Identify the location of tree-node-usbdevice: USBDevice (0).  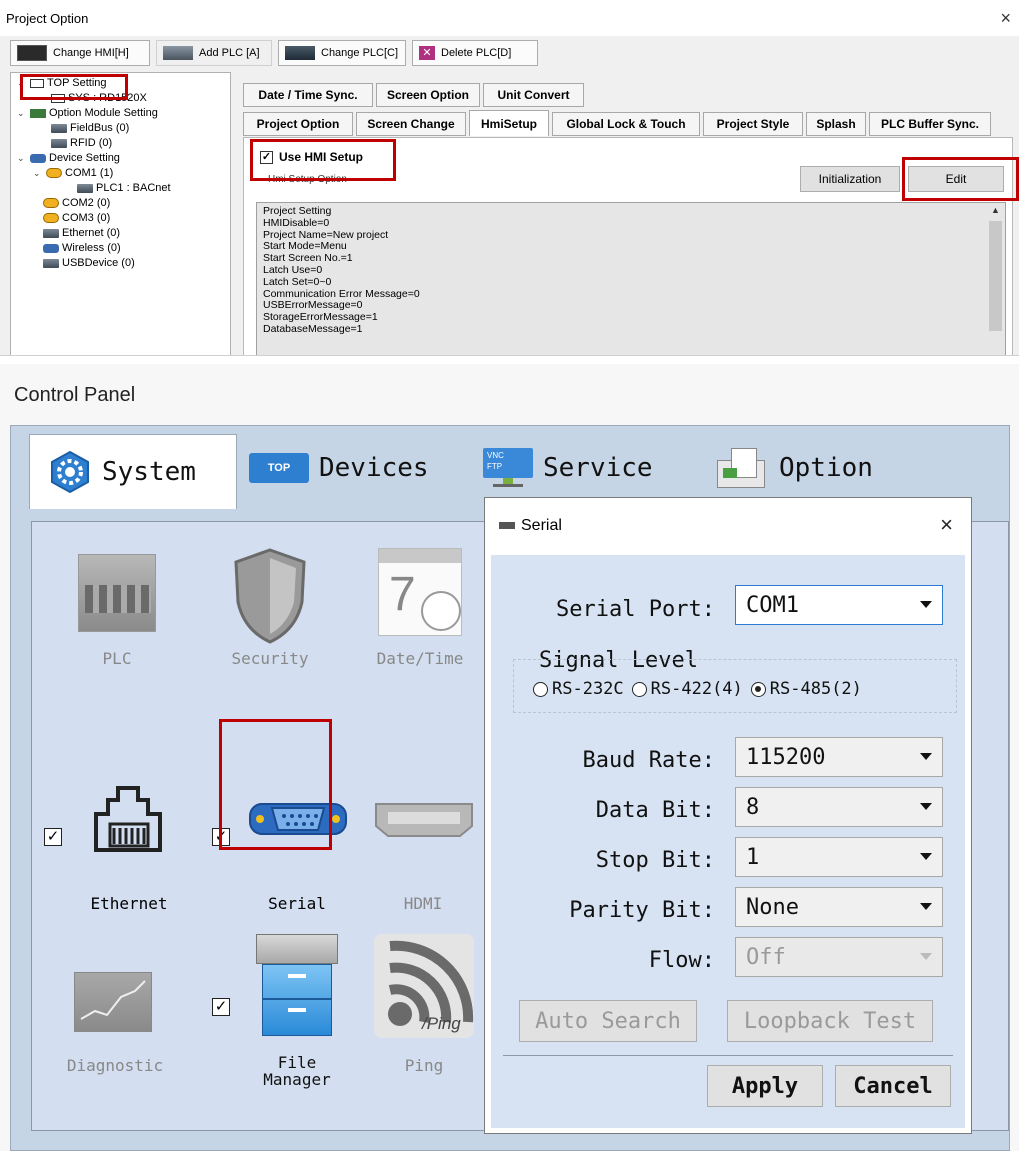
(89, 263).